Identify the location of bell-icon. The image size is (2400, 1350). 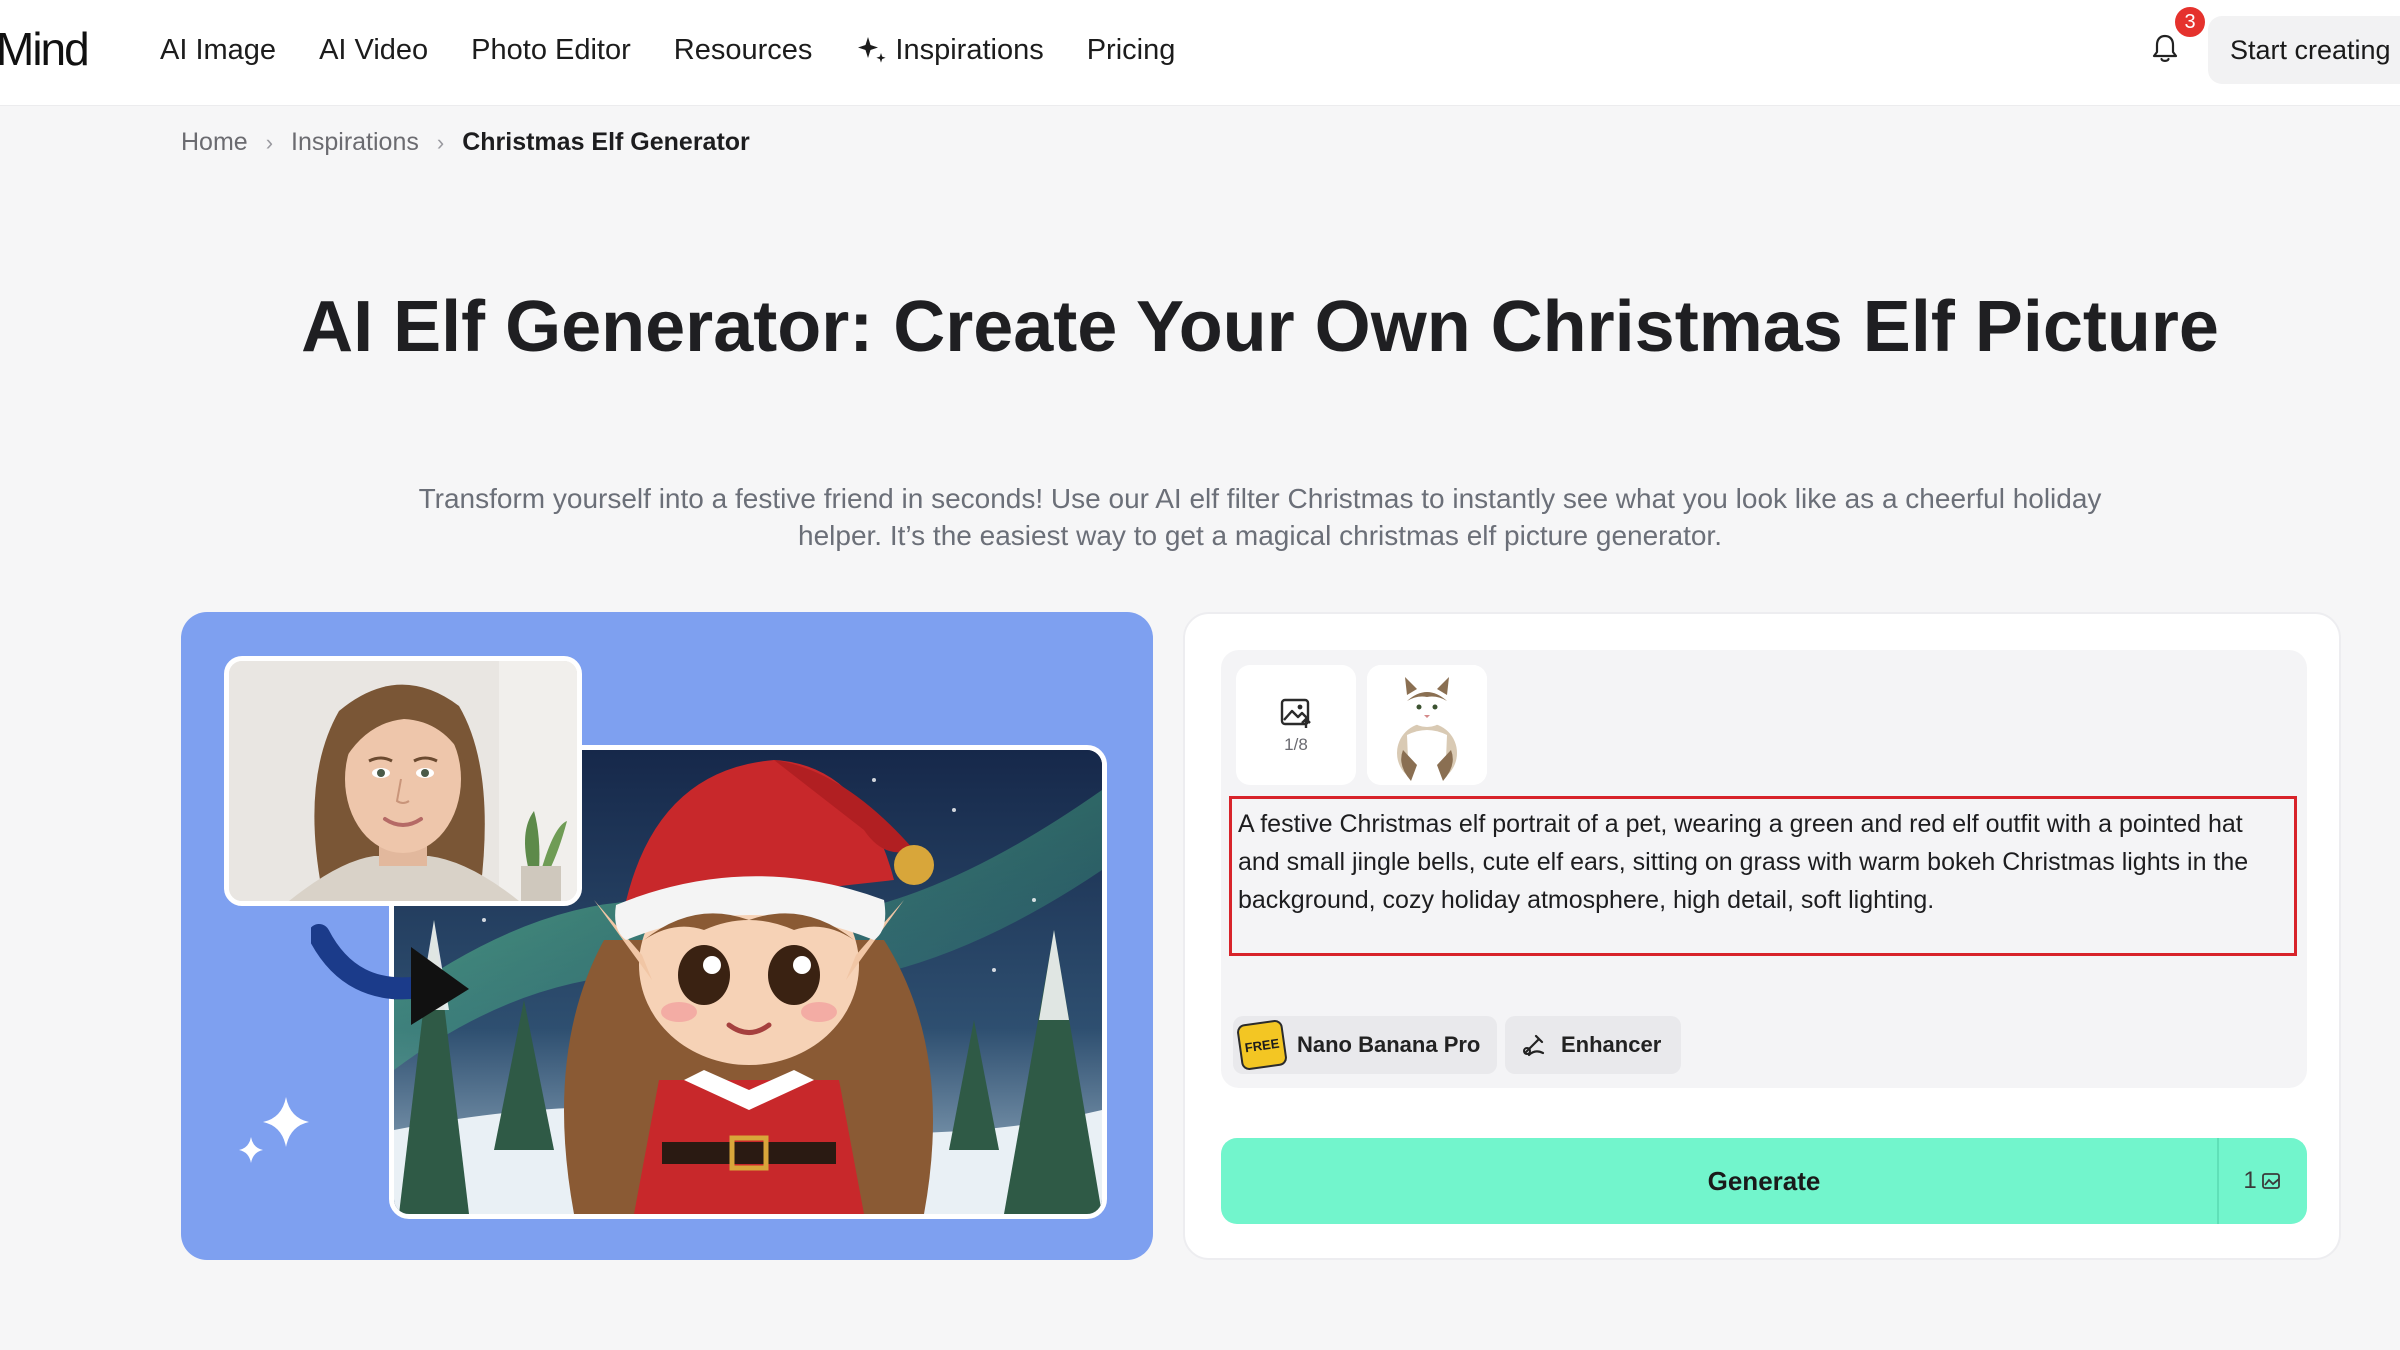
(2165, 49).